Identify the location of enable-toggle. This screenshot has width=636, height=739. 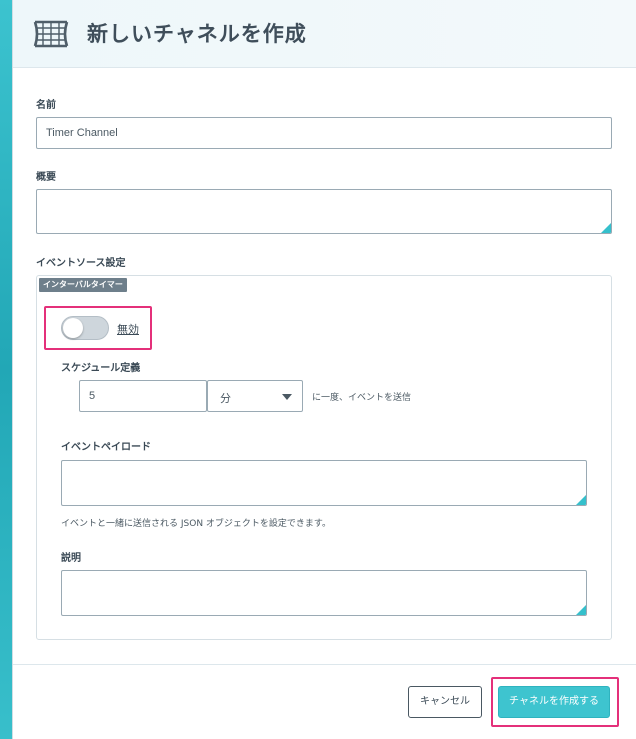
(85, 328).